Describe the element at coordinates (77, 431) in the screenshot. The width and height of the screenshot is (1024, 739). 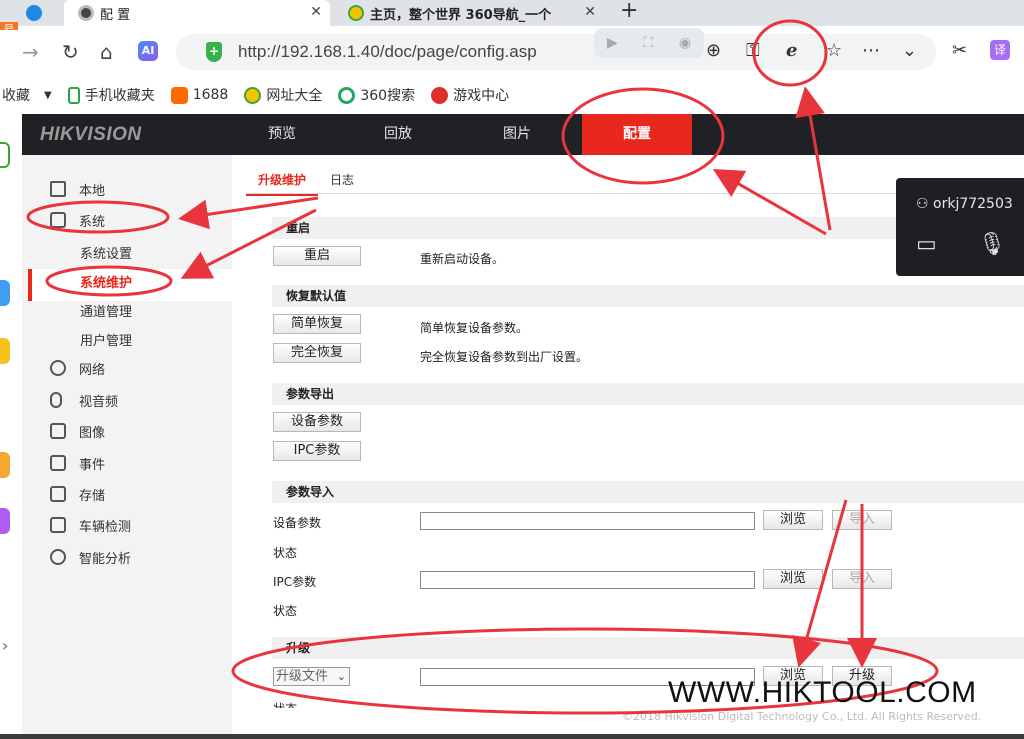
I see `menu-image: 图像` at that location.